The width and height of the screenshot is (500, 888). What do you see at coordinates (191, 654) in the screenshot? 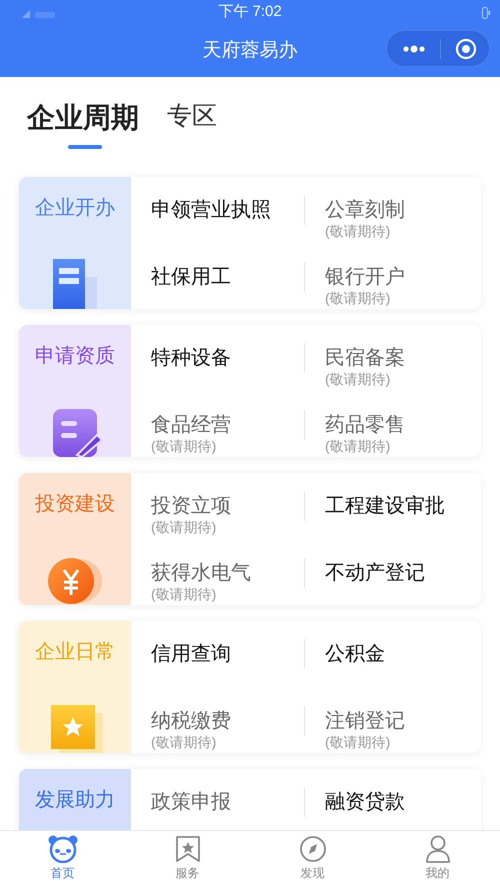
I see `service-label: 信用查询` at bounding box center [191, 654].